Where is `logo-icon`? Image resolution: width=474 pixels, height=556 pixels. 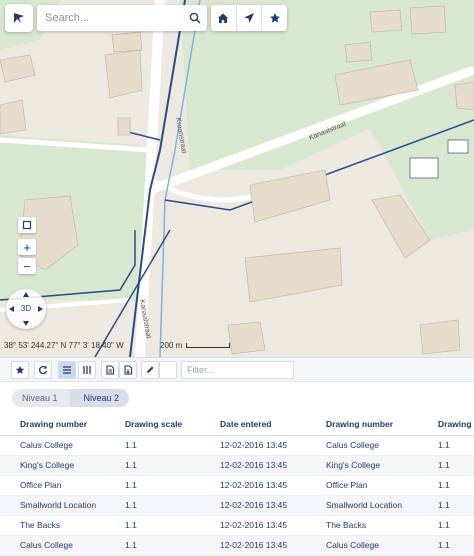 logo-icon is located at coordinates (19, 18).